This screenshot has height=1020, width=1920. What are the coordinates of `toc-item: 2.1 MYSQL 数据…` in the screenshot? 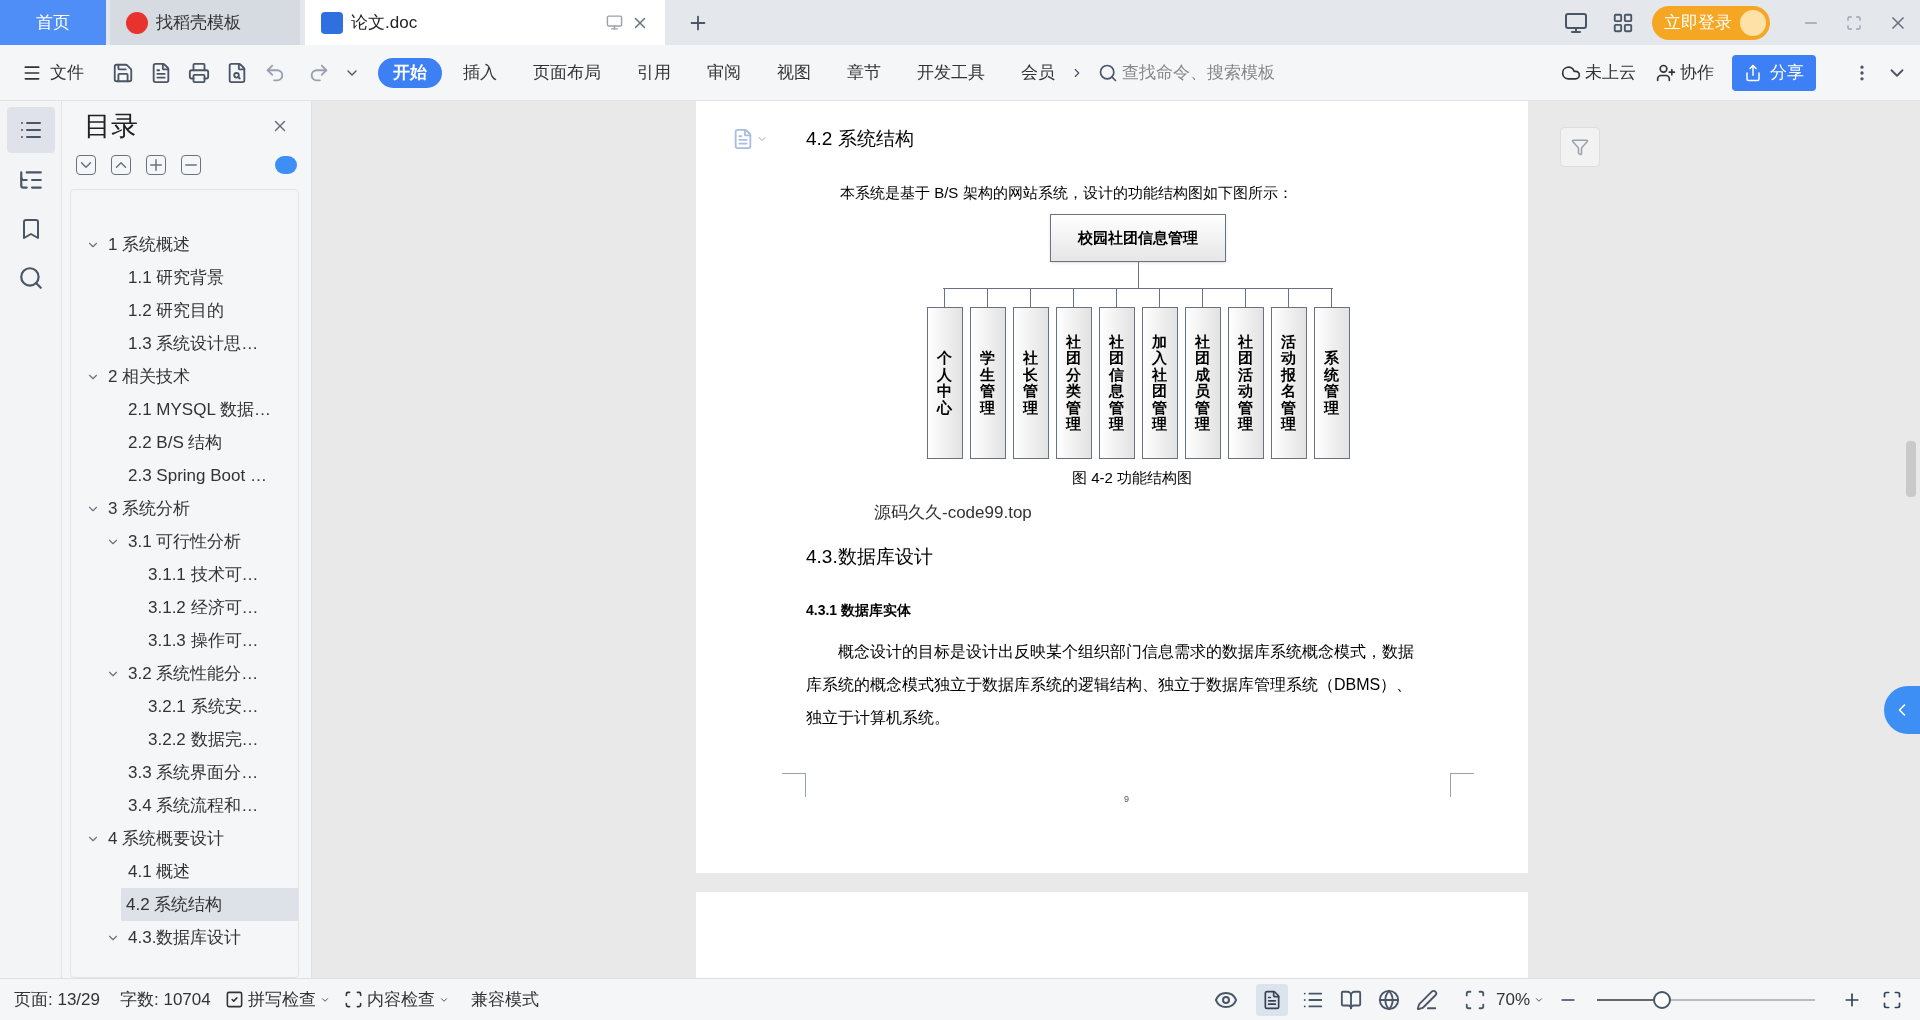 It's located at (201, 409).